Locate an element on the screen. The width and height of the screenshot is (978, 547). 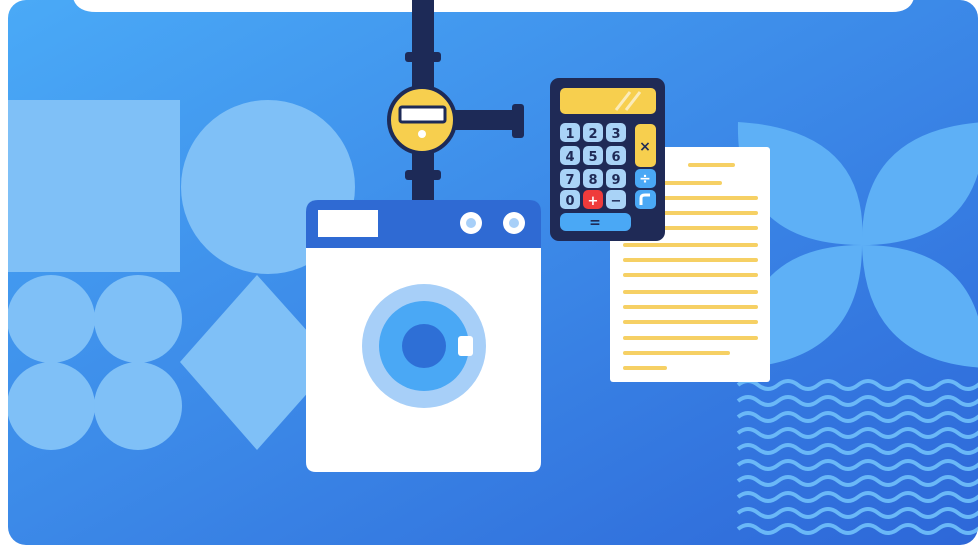
calculator-key-label: 0 is located at coordinates (569, 201).